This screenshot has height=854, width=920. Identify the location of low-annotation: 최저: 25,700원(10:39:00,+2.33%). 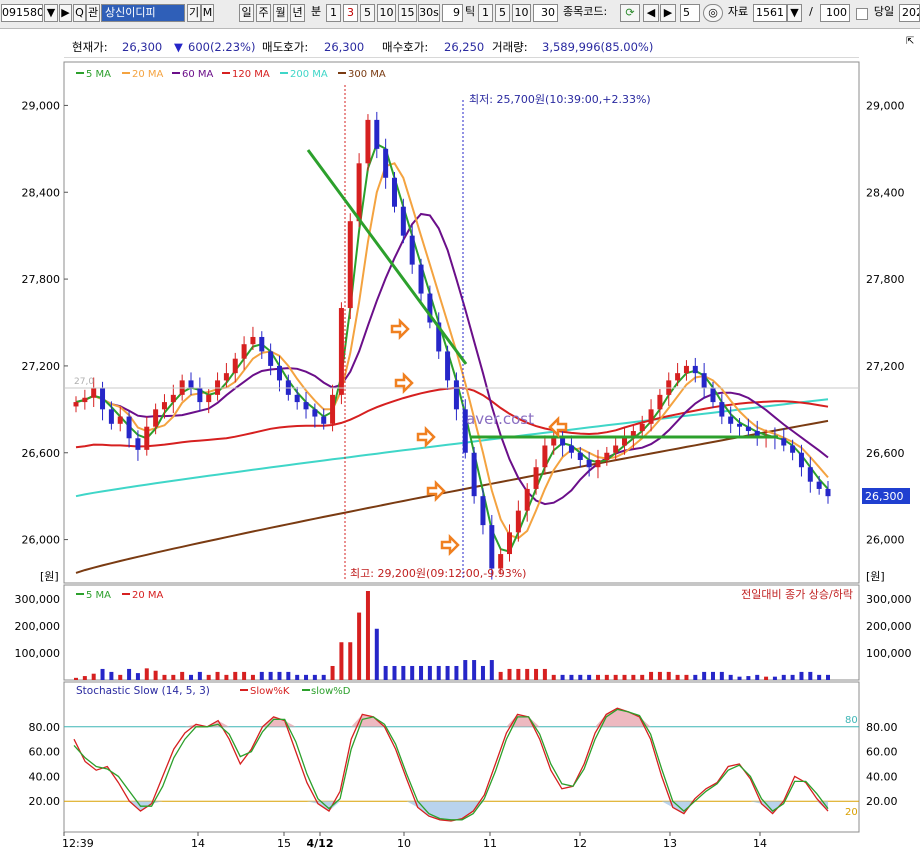
(560, 99).